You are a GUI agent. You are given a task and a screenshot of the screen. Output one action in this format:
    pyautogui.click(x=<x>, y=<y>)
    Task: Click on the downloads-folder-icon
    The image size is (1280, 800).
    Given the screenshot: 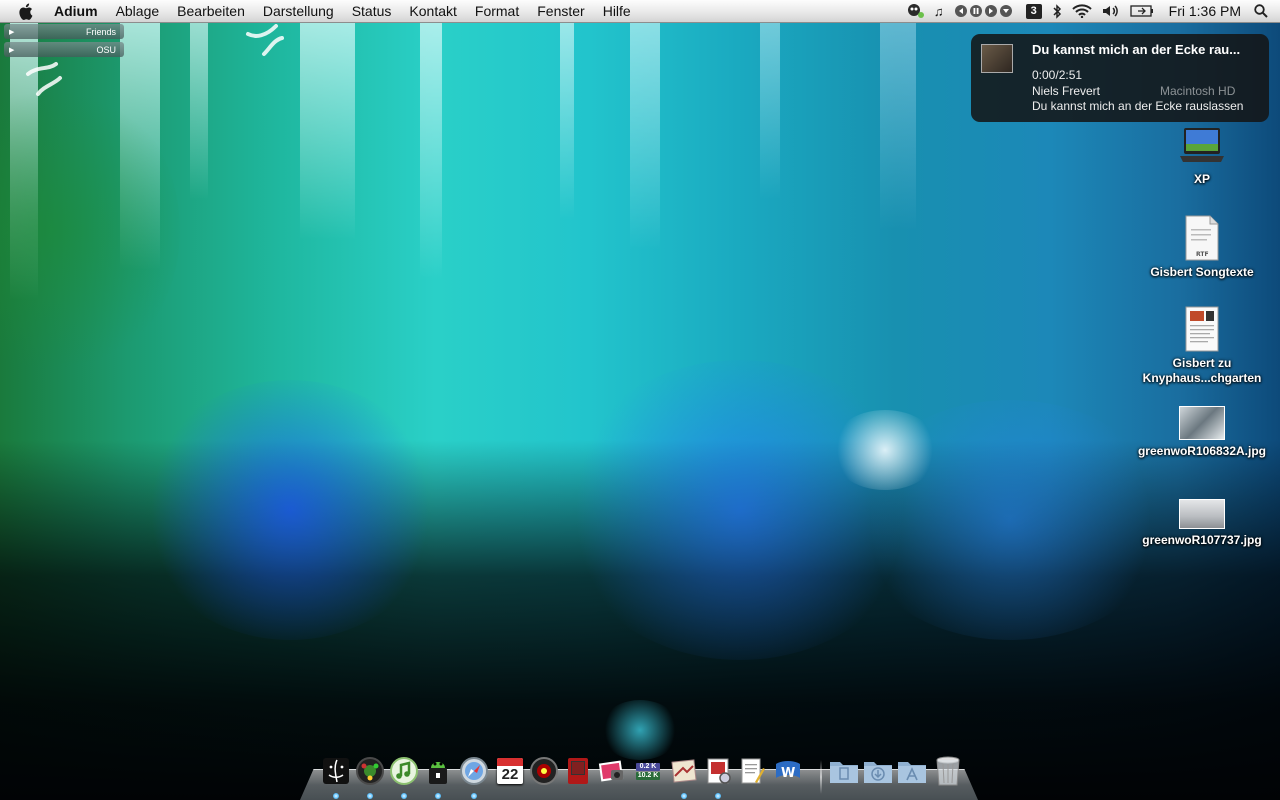 What is the action you would take?
    pyautogui.click(x=878, y=772)
    